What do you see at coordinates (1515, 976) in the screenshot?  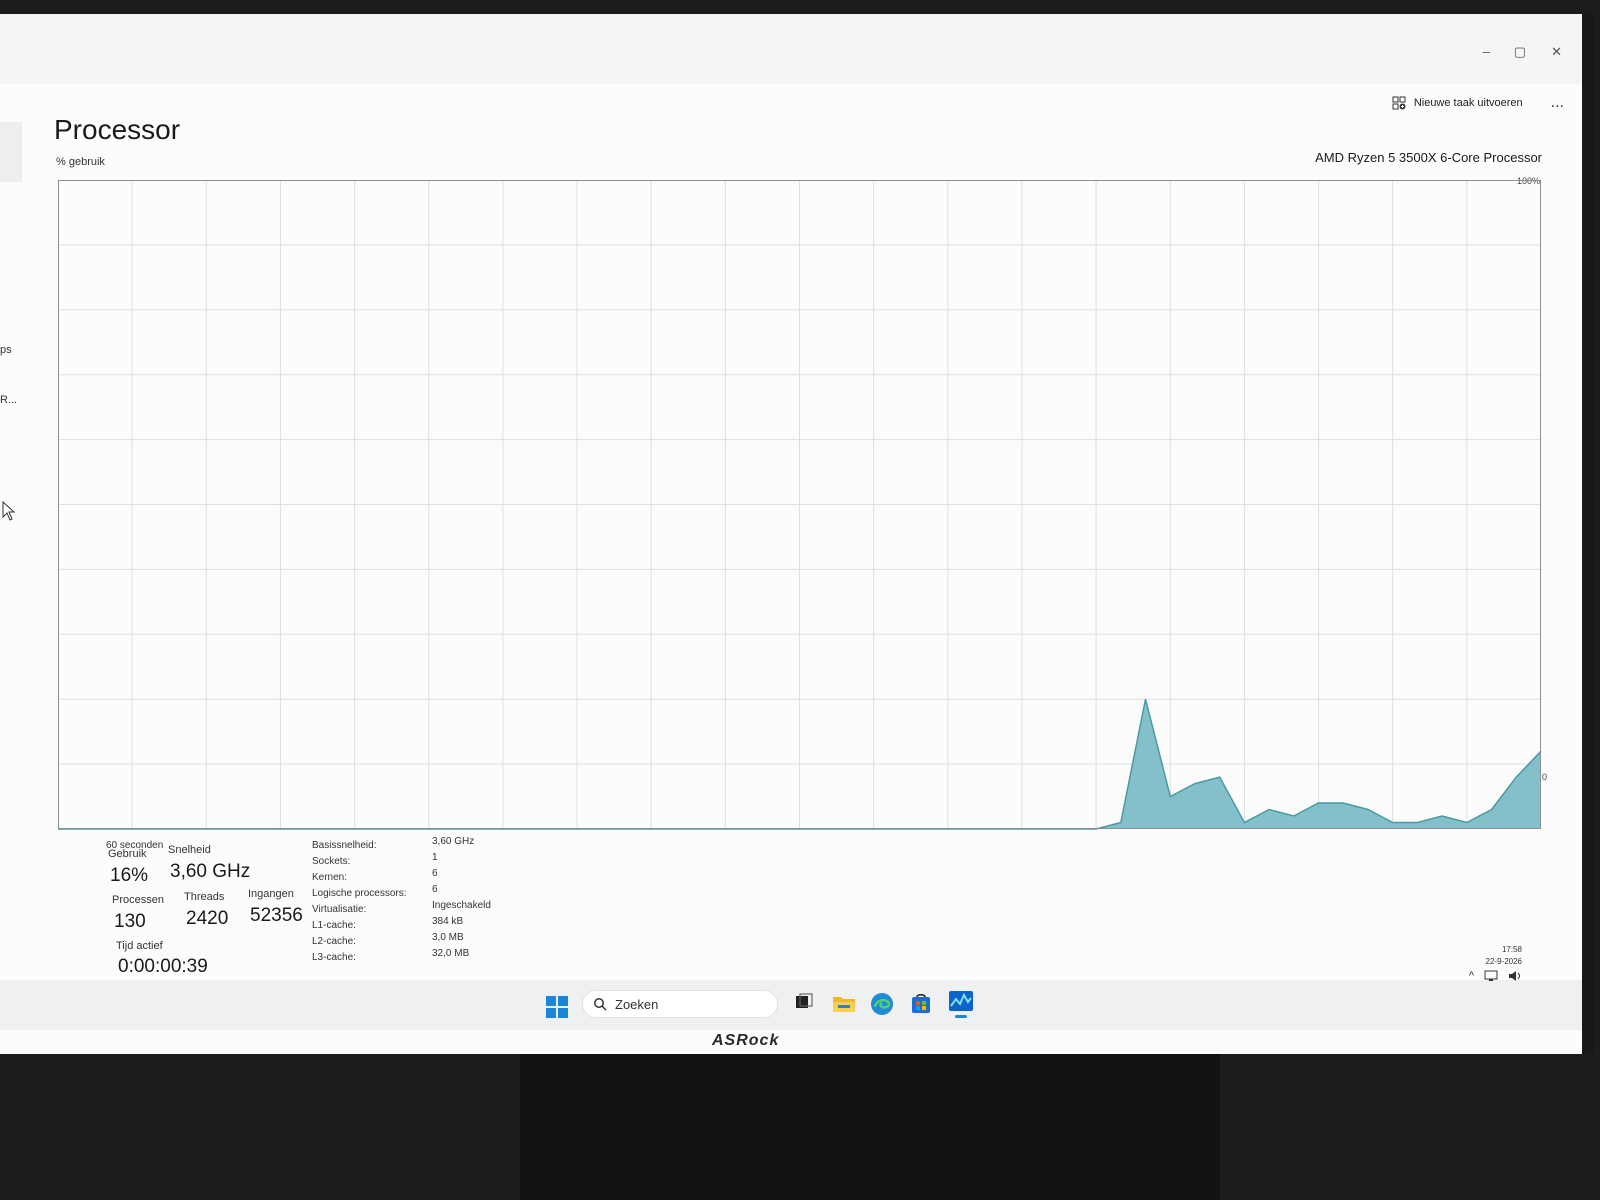 I see `volume-icon` at bounding box center [1515, 976].